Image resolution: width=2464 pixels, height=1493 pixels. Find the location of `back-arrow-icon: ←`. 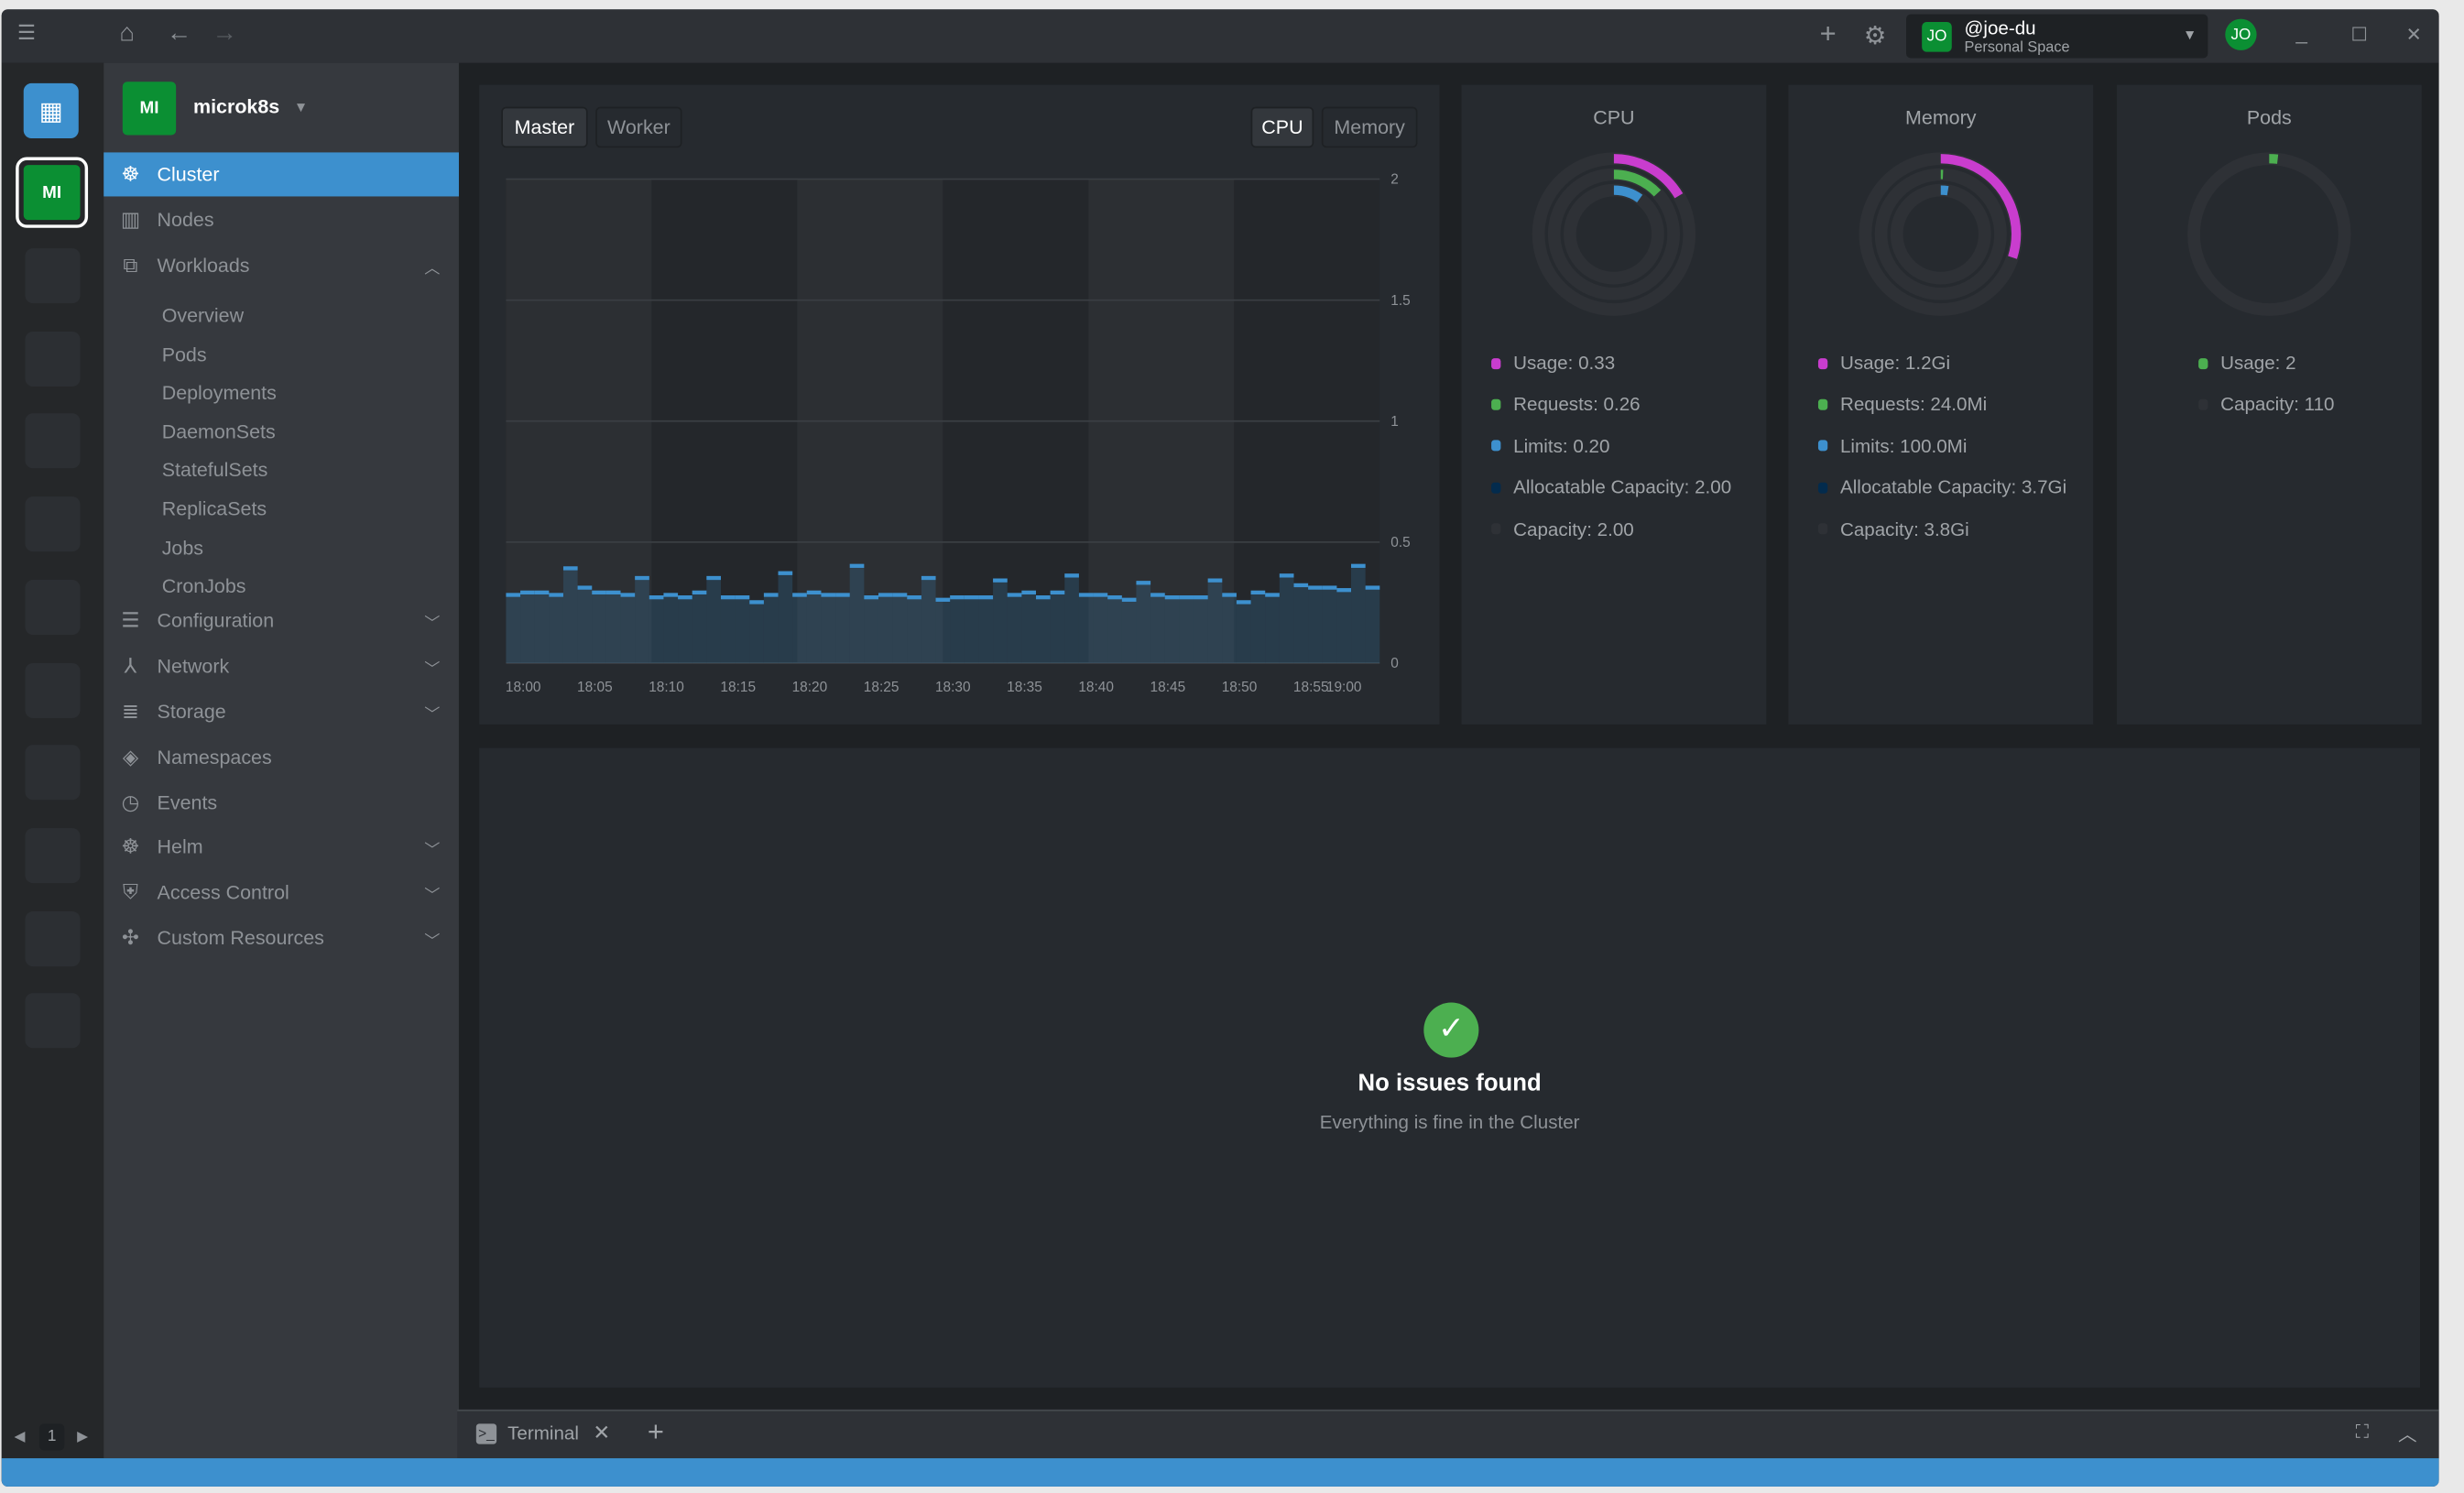

back-arrow-icon: ← is located at coordinates (179, 34).